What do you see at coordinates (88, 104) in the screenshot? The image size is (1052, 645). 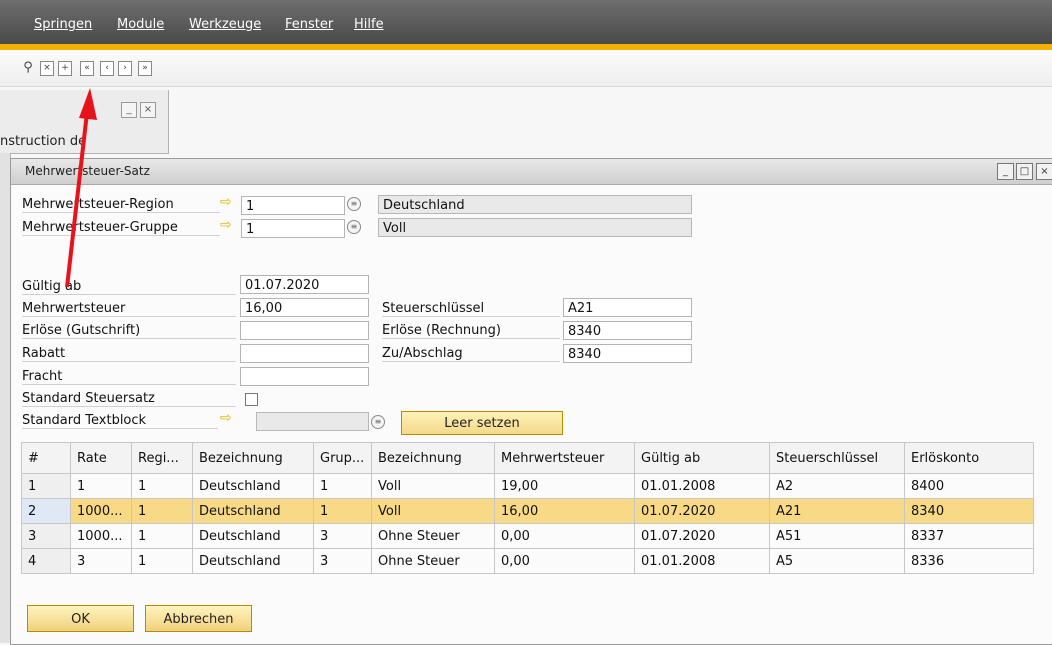 I see `annotation-arrow-head` at bounding box center [88, 104].